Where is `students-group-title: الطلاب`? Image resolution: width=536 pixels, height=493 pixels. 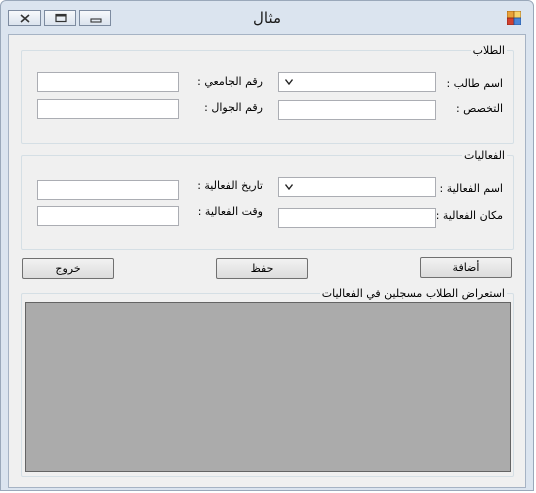
students-group-title: الطلاب is located at coordinates (488, 50).